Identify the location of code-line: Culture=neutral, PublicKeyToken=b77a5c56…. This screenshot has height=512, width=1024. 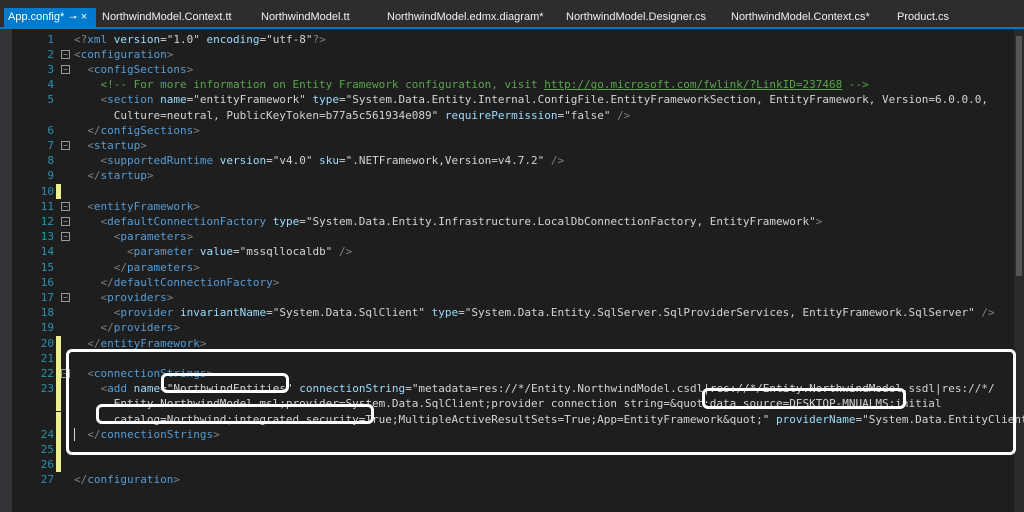
(505, 115).